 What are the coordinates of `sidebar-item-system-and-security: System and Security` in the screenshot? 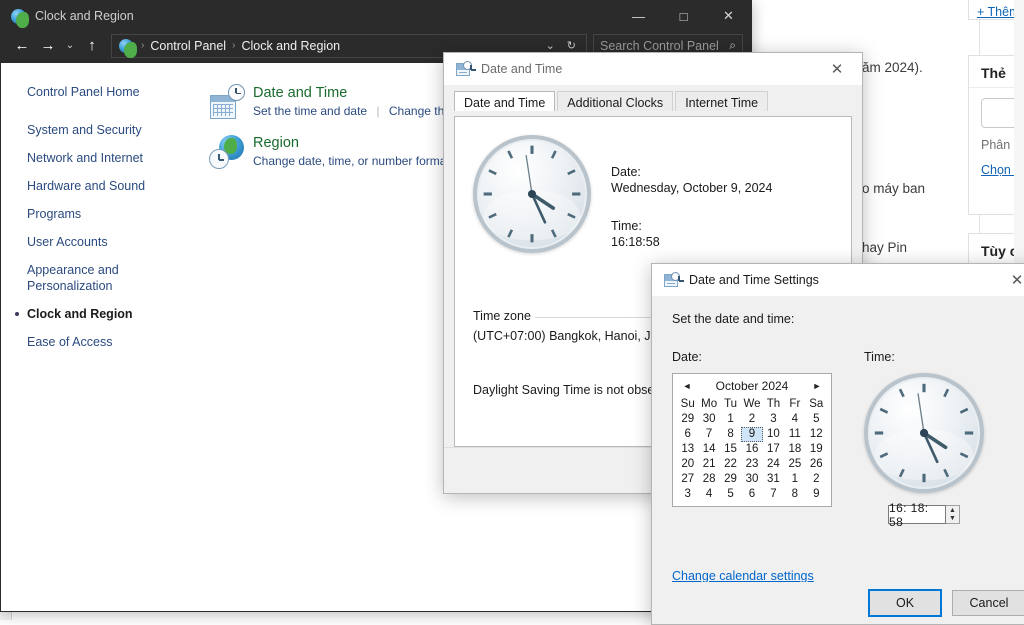 It's located at (102, 130).